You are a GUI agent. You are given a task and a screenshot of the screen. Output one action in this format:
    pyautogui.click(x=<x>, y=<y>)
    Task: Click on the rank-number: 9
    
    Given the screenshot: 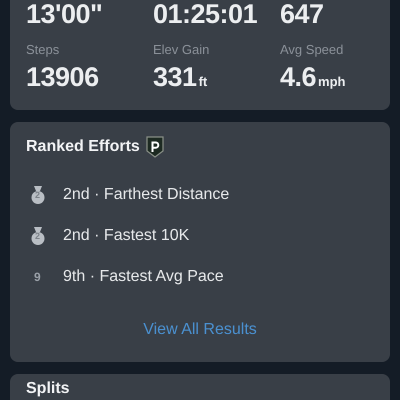 What is the action you would take?
    pyautogui.click(x=37, y=277)
    